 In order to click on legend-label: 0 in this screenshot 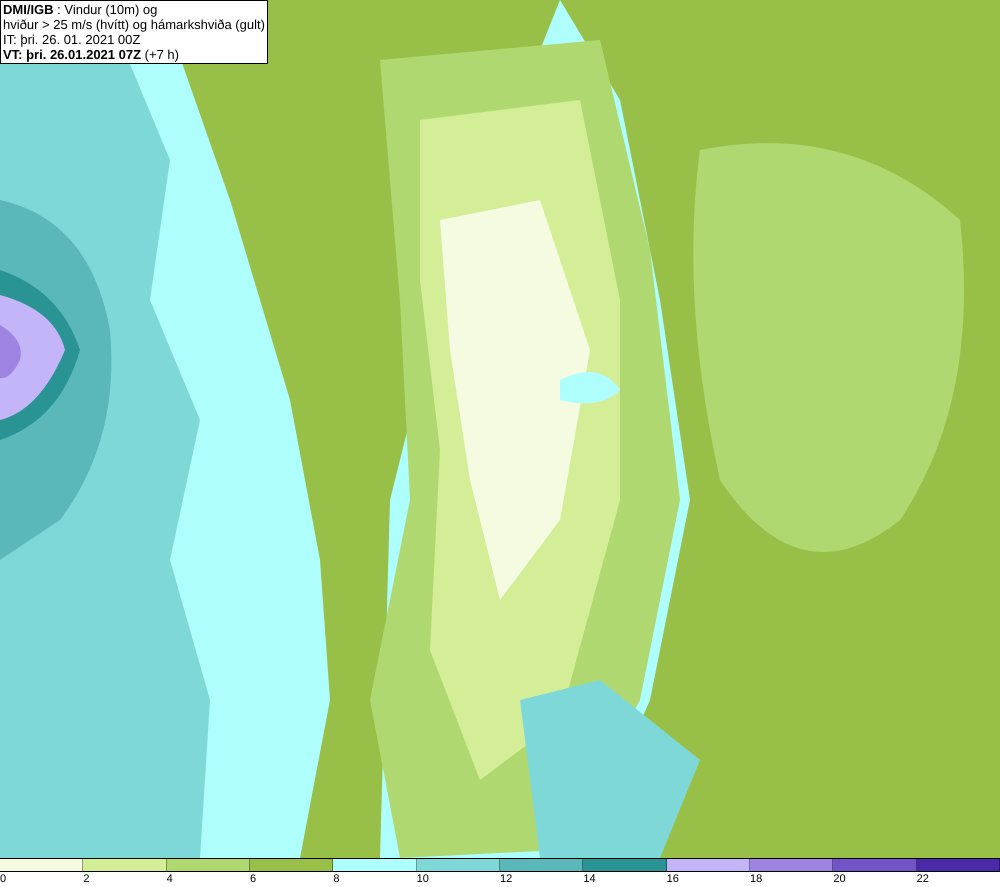, I will do `click(3, 879)`.